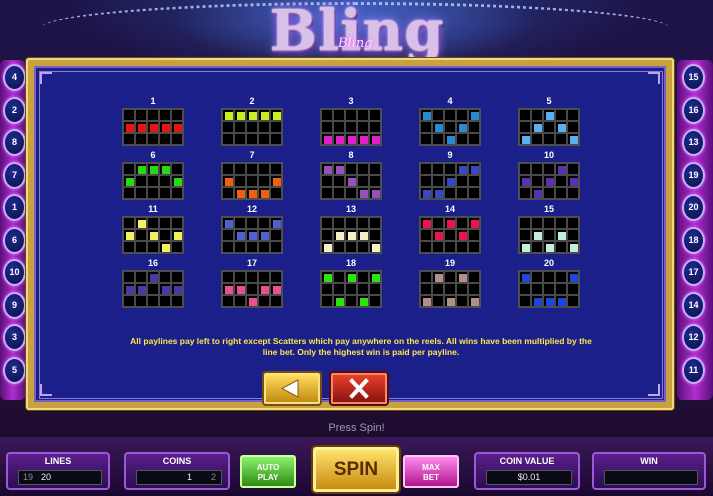 This screenshot has width=713, height=496. What do you see at coordinates (356, 469) in the screenshot?
I see `spin-button: SPIN` at bounding box center [356, 469].